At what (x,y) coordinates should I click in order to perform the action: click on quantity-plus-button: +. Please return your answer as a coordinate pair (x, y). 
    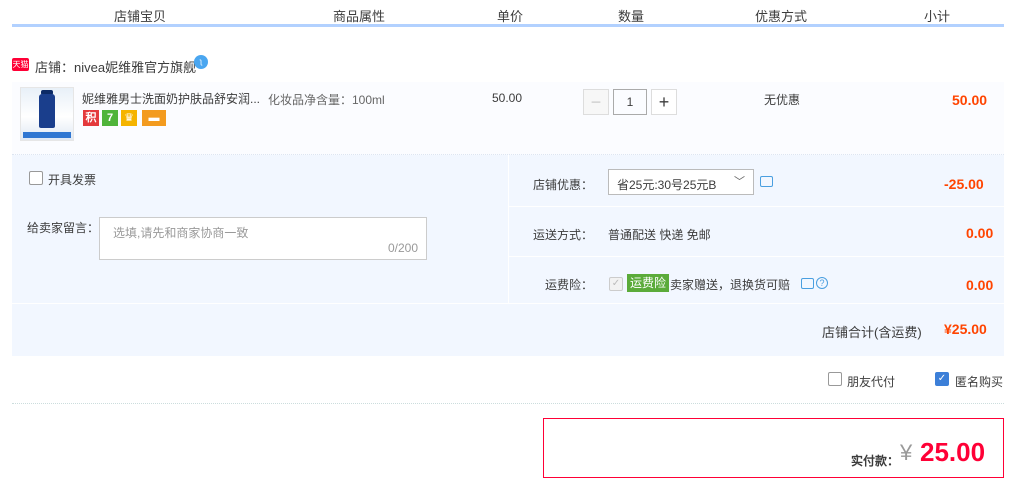
    Looking at the image, I should click on (664, 102).